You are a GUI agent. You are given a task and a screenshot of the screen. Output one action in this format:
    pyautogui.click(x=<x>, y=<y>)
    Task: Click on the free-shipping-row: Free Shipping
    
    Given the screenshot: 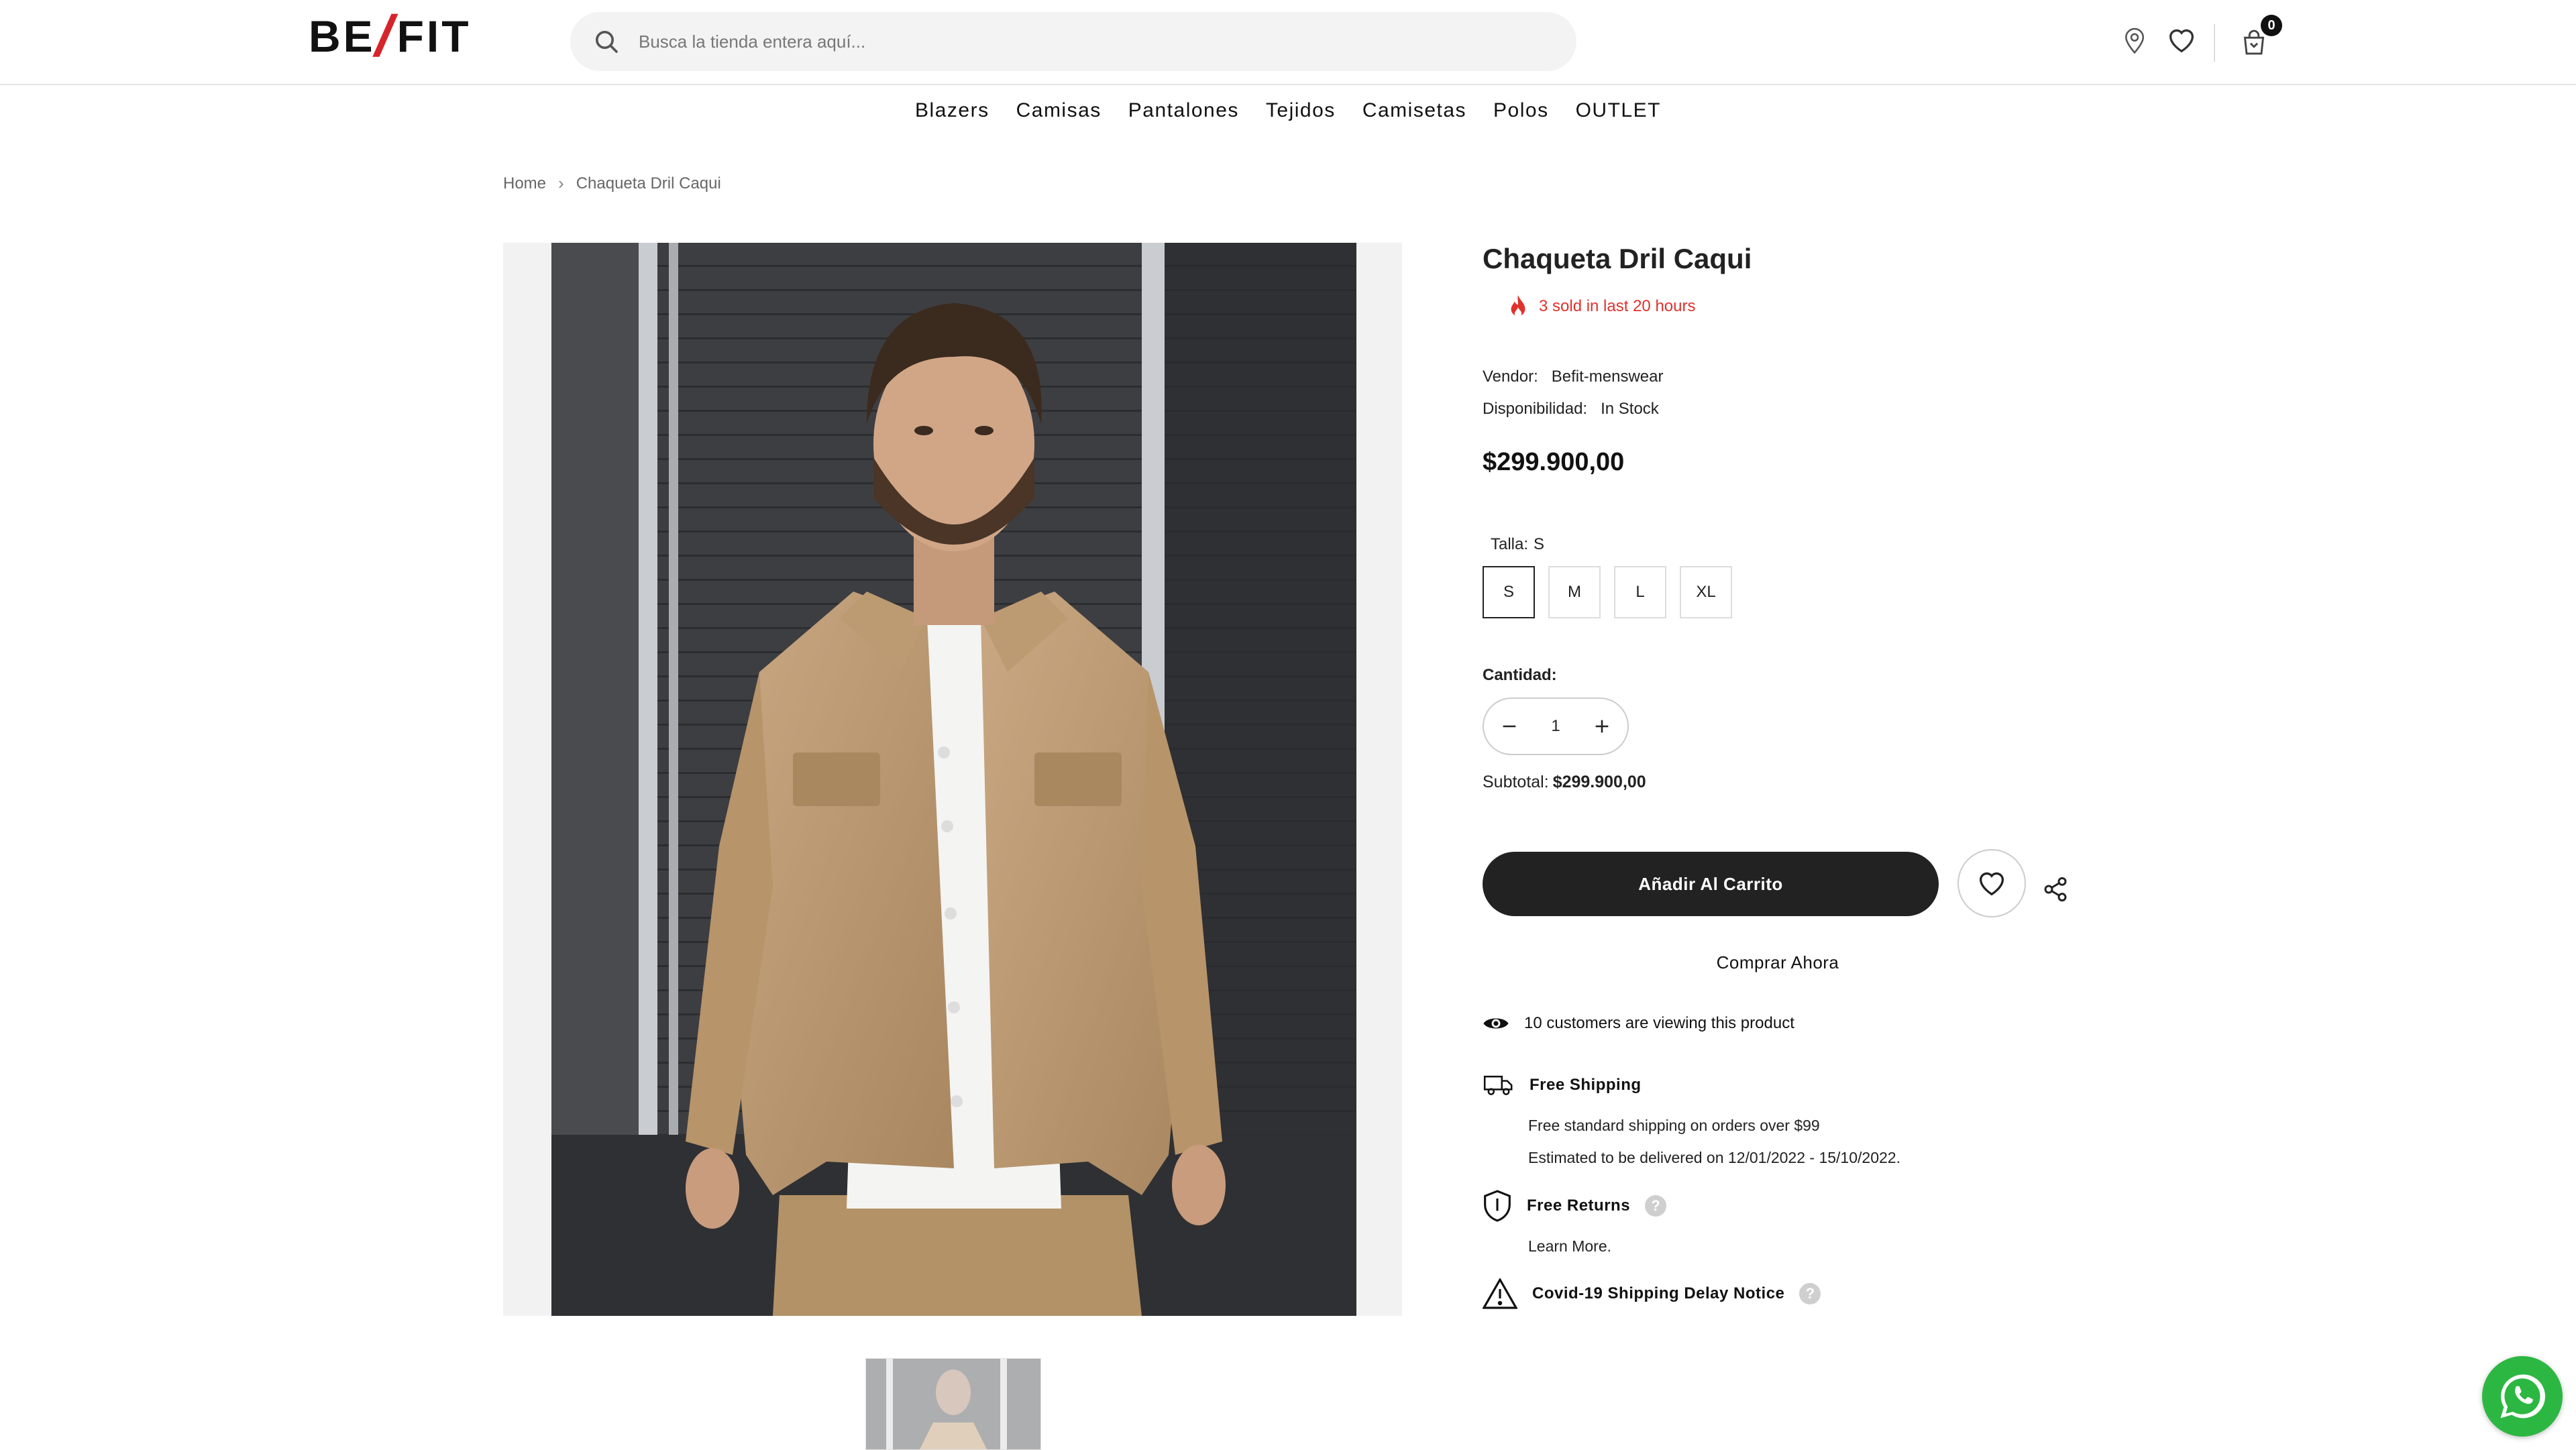 What is the action you would take?
    pyautogui.click(x=1562, y=1085)
    